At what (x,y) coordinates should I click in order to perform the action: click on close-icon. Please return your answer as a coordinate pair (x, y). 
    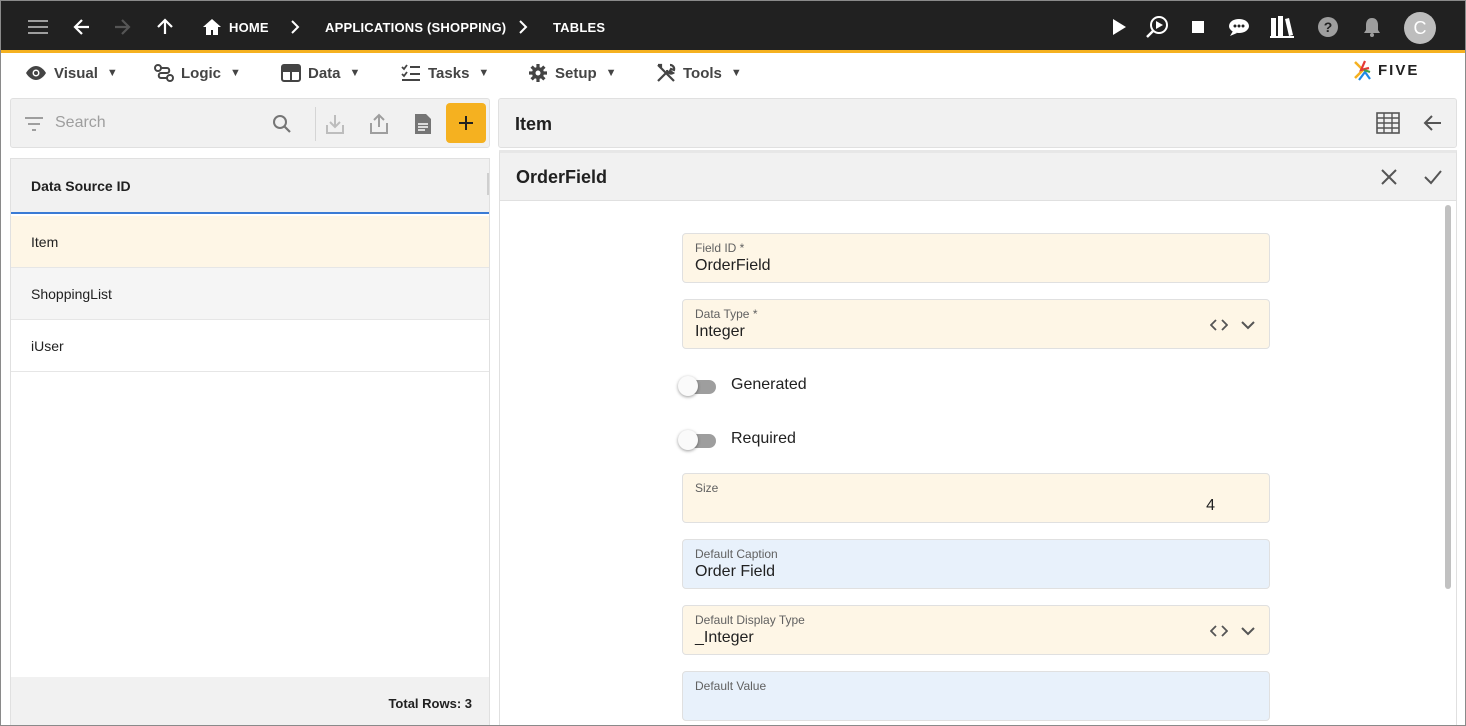
    Looking at the image, I should click on (1389, 177).